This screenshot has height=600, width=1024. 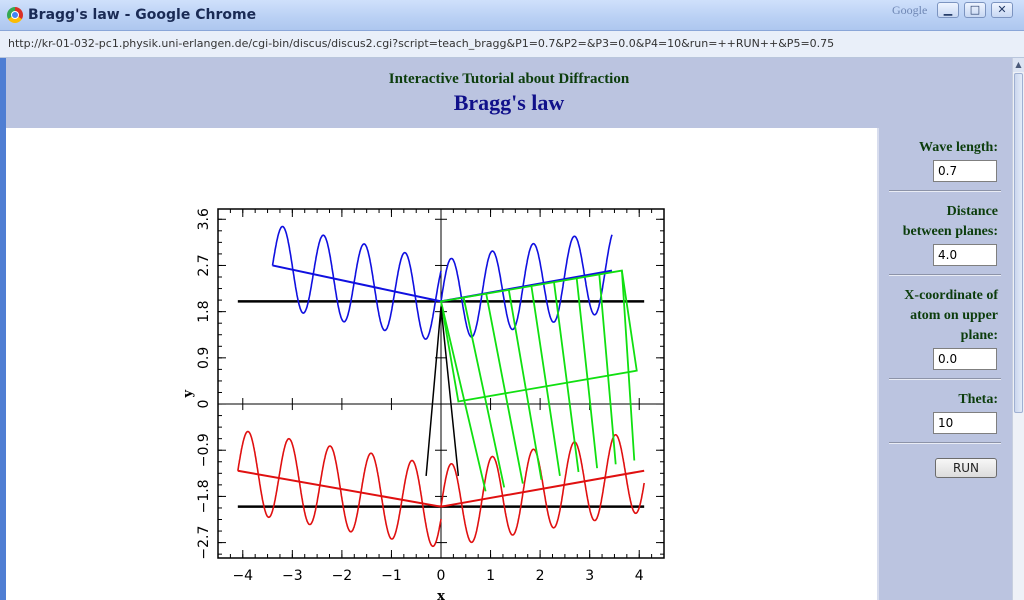 I want to click on google-brand-label: Google, so click(x=910, y=10).